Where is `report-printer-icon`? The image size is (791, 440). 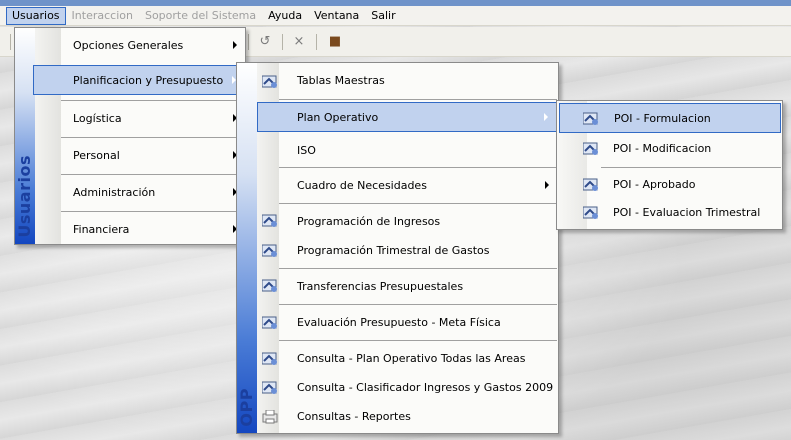
report-printer-icon is located at coordinates (270, 417).